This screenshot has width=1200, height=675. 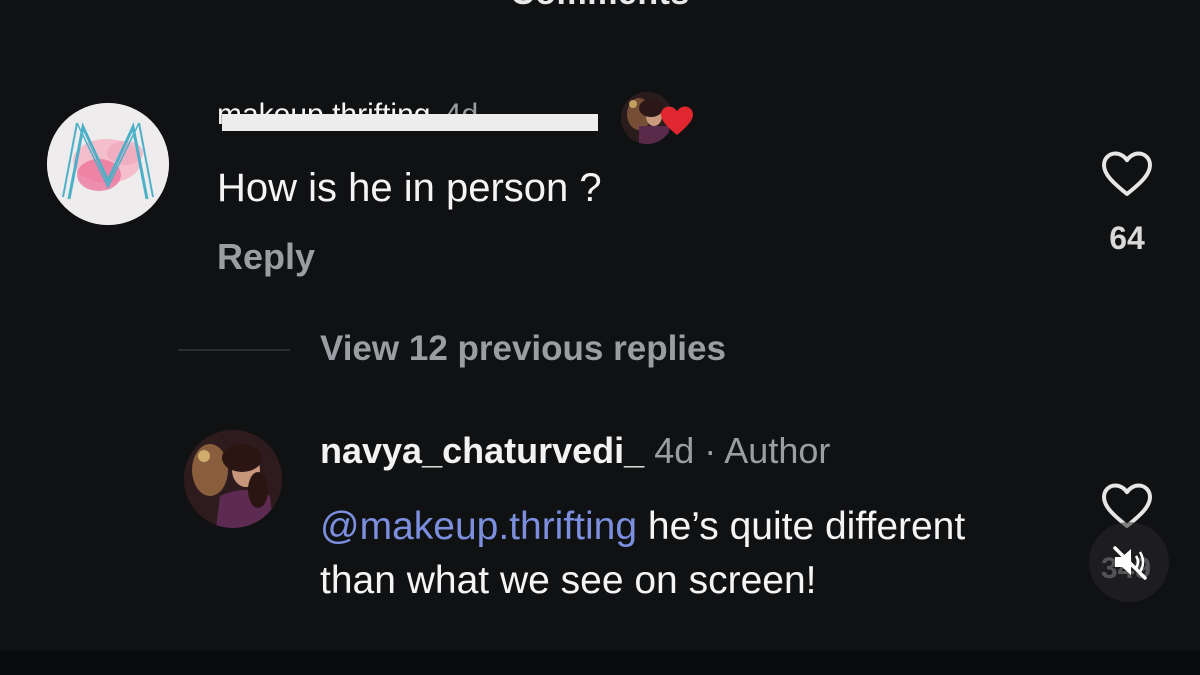 What do you see at coordinates (674, 450) in the screenshot?
I see `reply-time: 4d` at bounding box center [674, 450].